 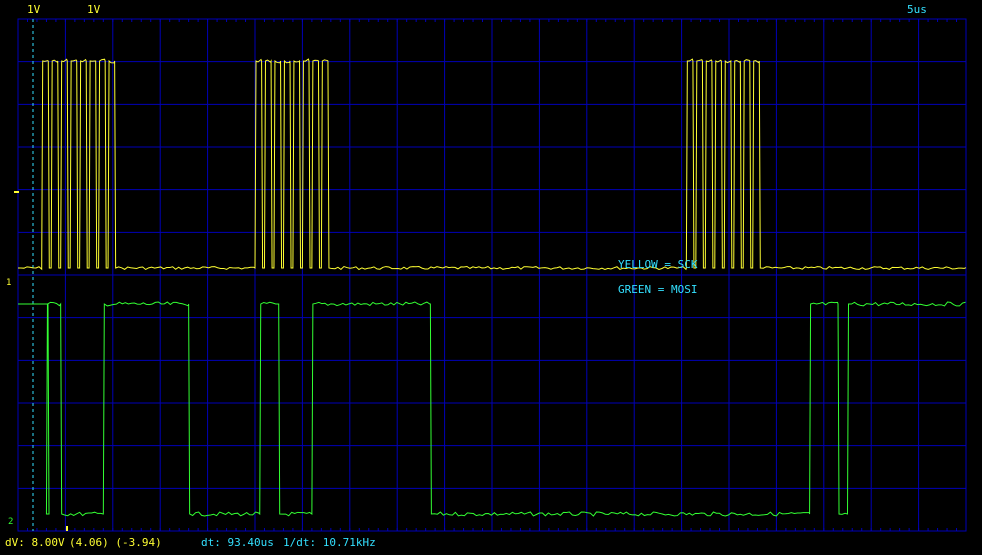 I want to click on trigger-position-marker, so click(x=67, y=528).